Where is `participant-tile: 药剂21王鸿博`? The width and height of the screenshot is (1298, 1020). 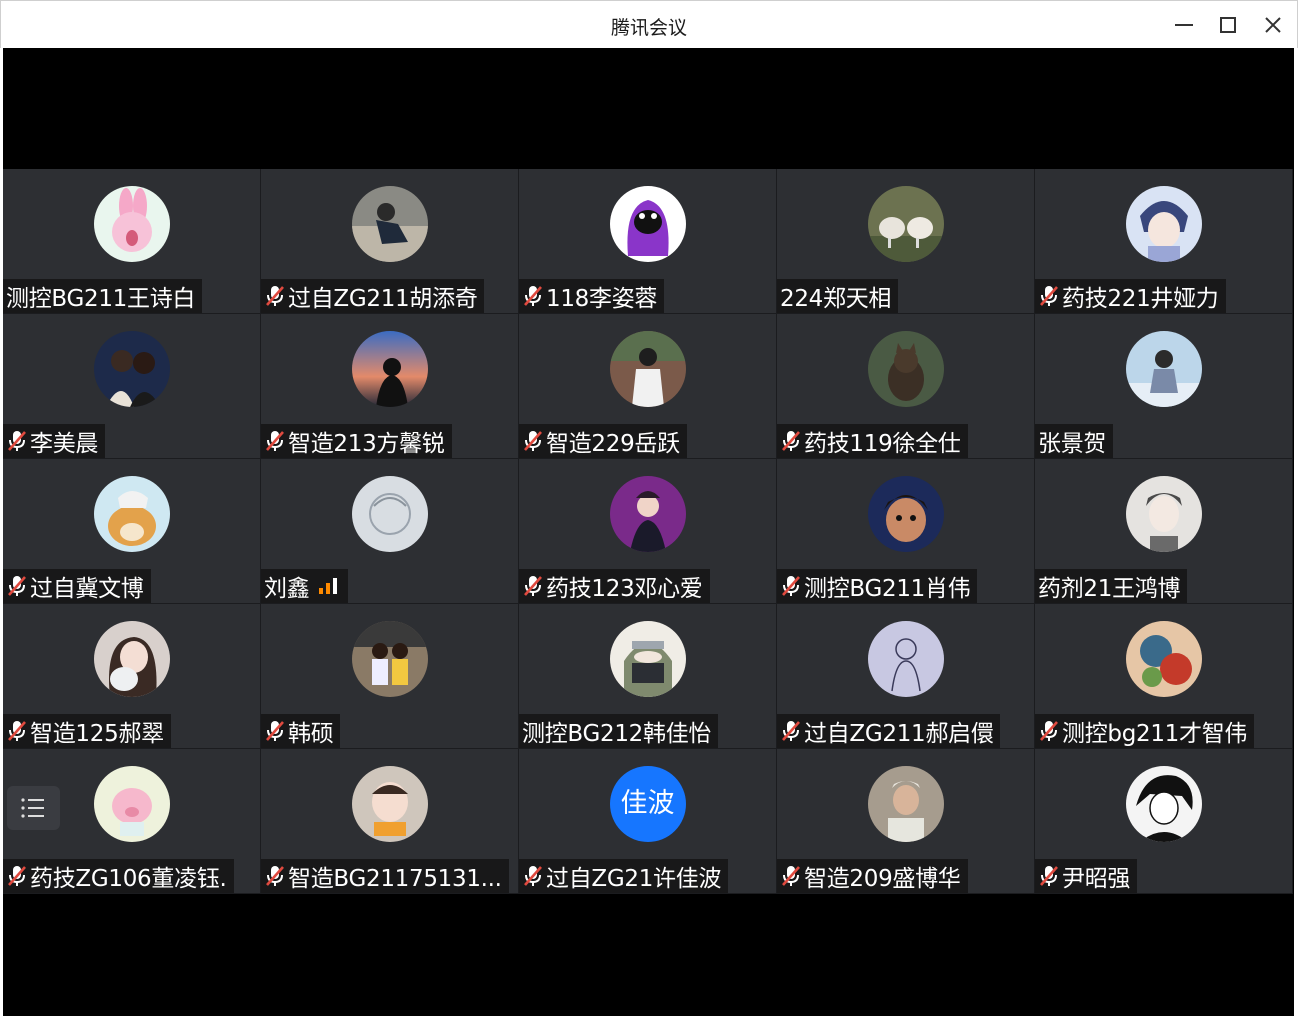
participant-tile: 药剂21王鸿博 is located at coordinates (1164, 531).